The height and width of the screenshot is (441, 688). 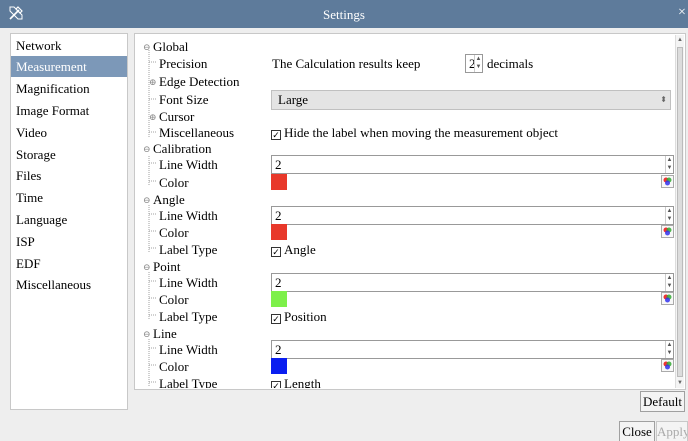 I want to click on point-color-swatch, so click(x=279, y=299).